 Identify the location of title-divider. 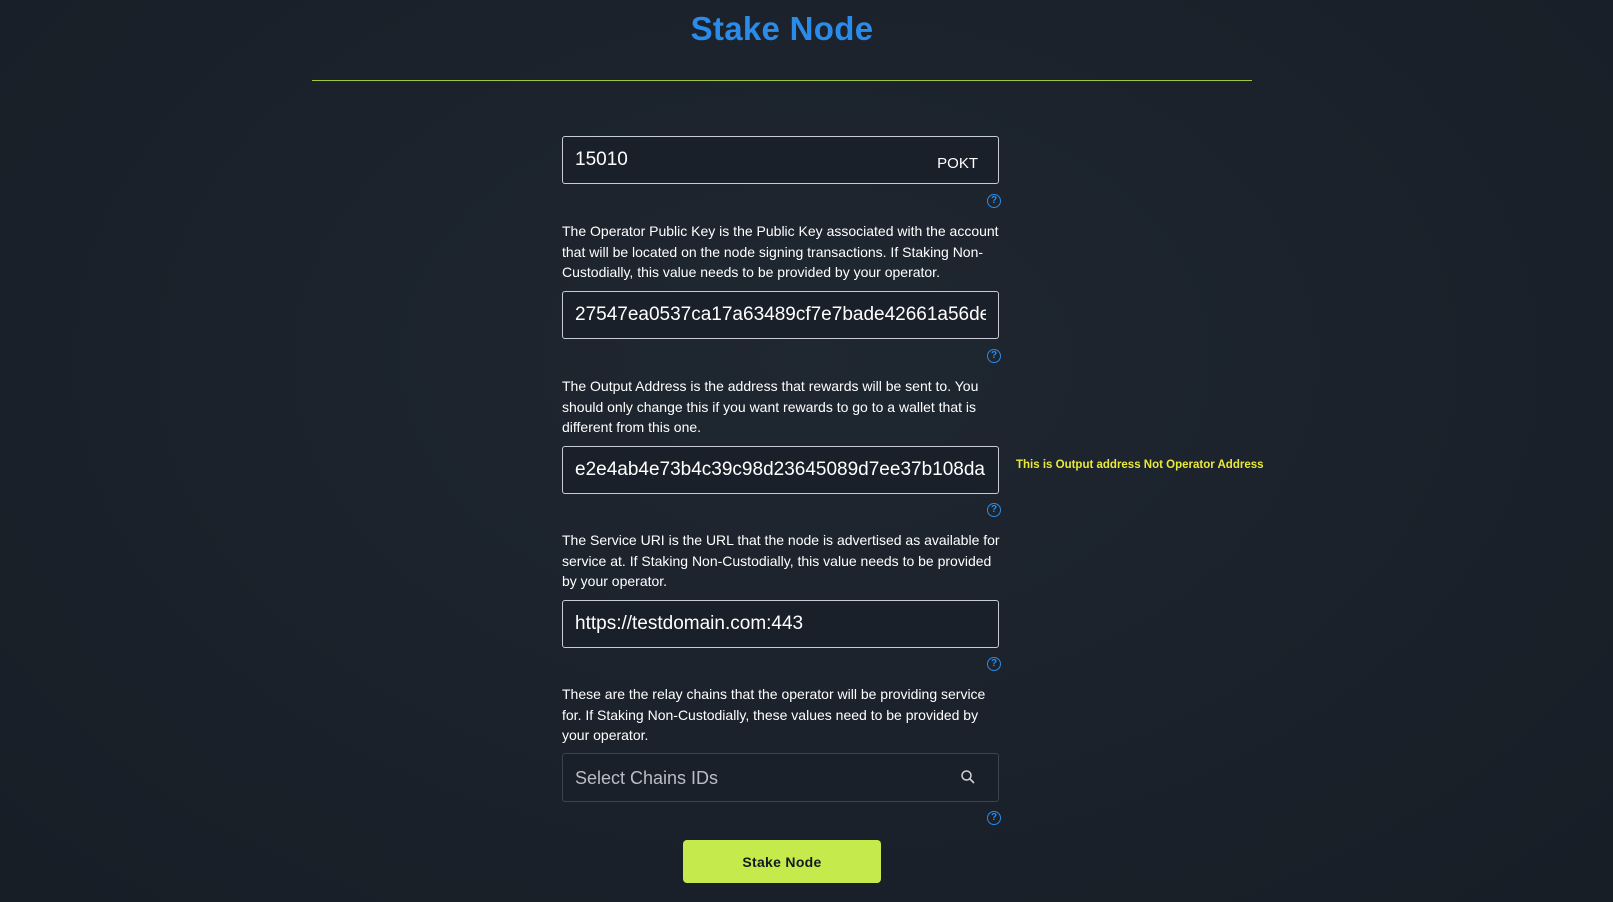
(782, 80).